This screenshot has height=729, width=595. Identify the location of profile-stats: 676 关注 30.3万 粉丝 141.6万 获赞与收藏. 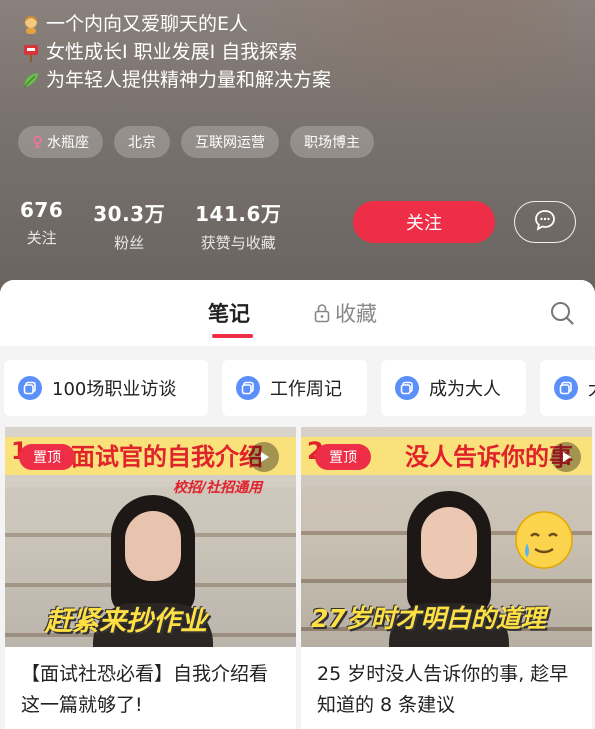
(165, 225).